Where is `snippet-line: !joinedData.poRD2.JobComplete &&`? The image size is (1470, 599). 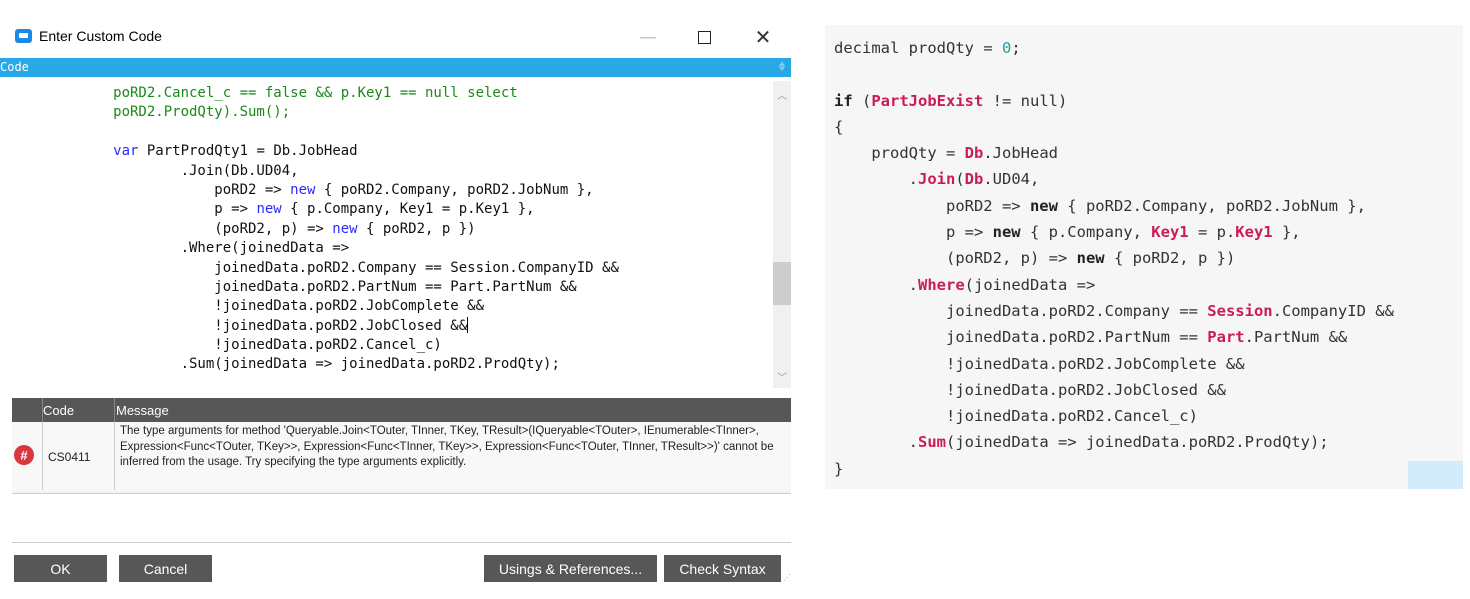
snippet-line: !joinedData.poRD2.JobComplete && is located at coordinates (1039, 363).